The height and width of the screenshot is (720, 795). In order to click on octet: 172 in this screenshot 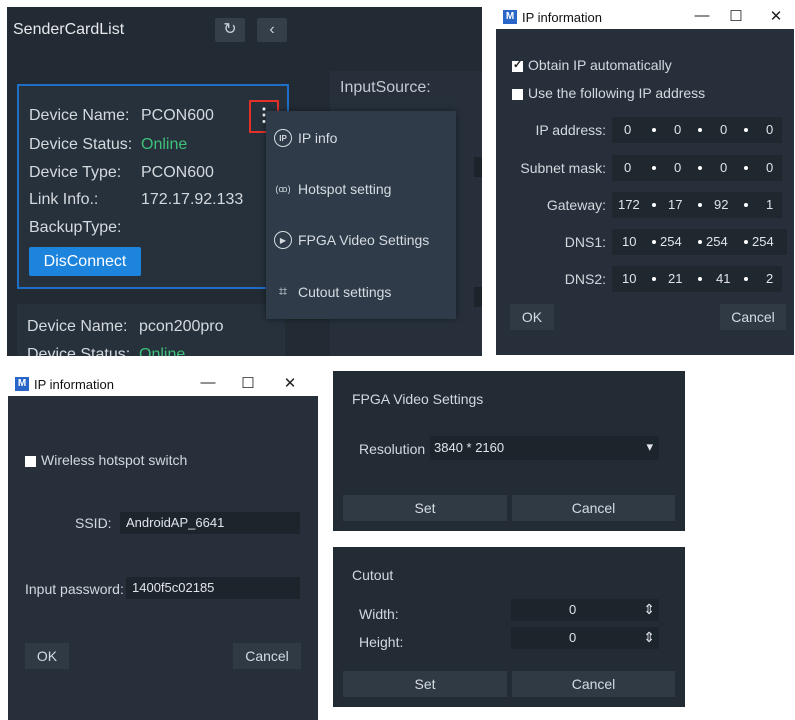, I will do `click(629, 204)`.